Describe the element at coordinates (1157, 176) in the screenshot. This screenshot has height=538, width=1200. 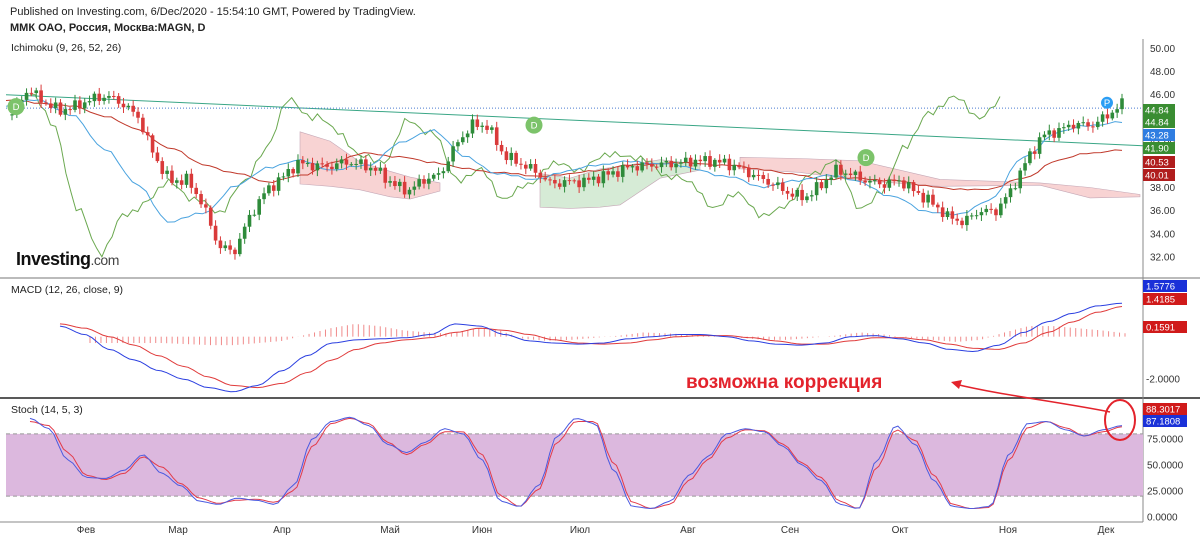
I see `price-badge-label: 40.01` at that location.